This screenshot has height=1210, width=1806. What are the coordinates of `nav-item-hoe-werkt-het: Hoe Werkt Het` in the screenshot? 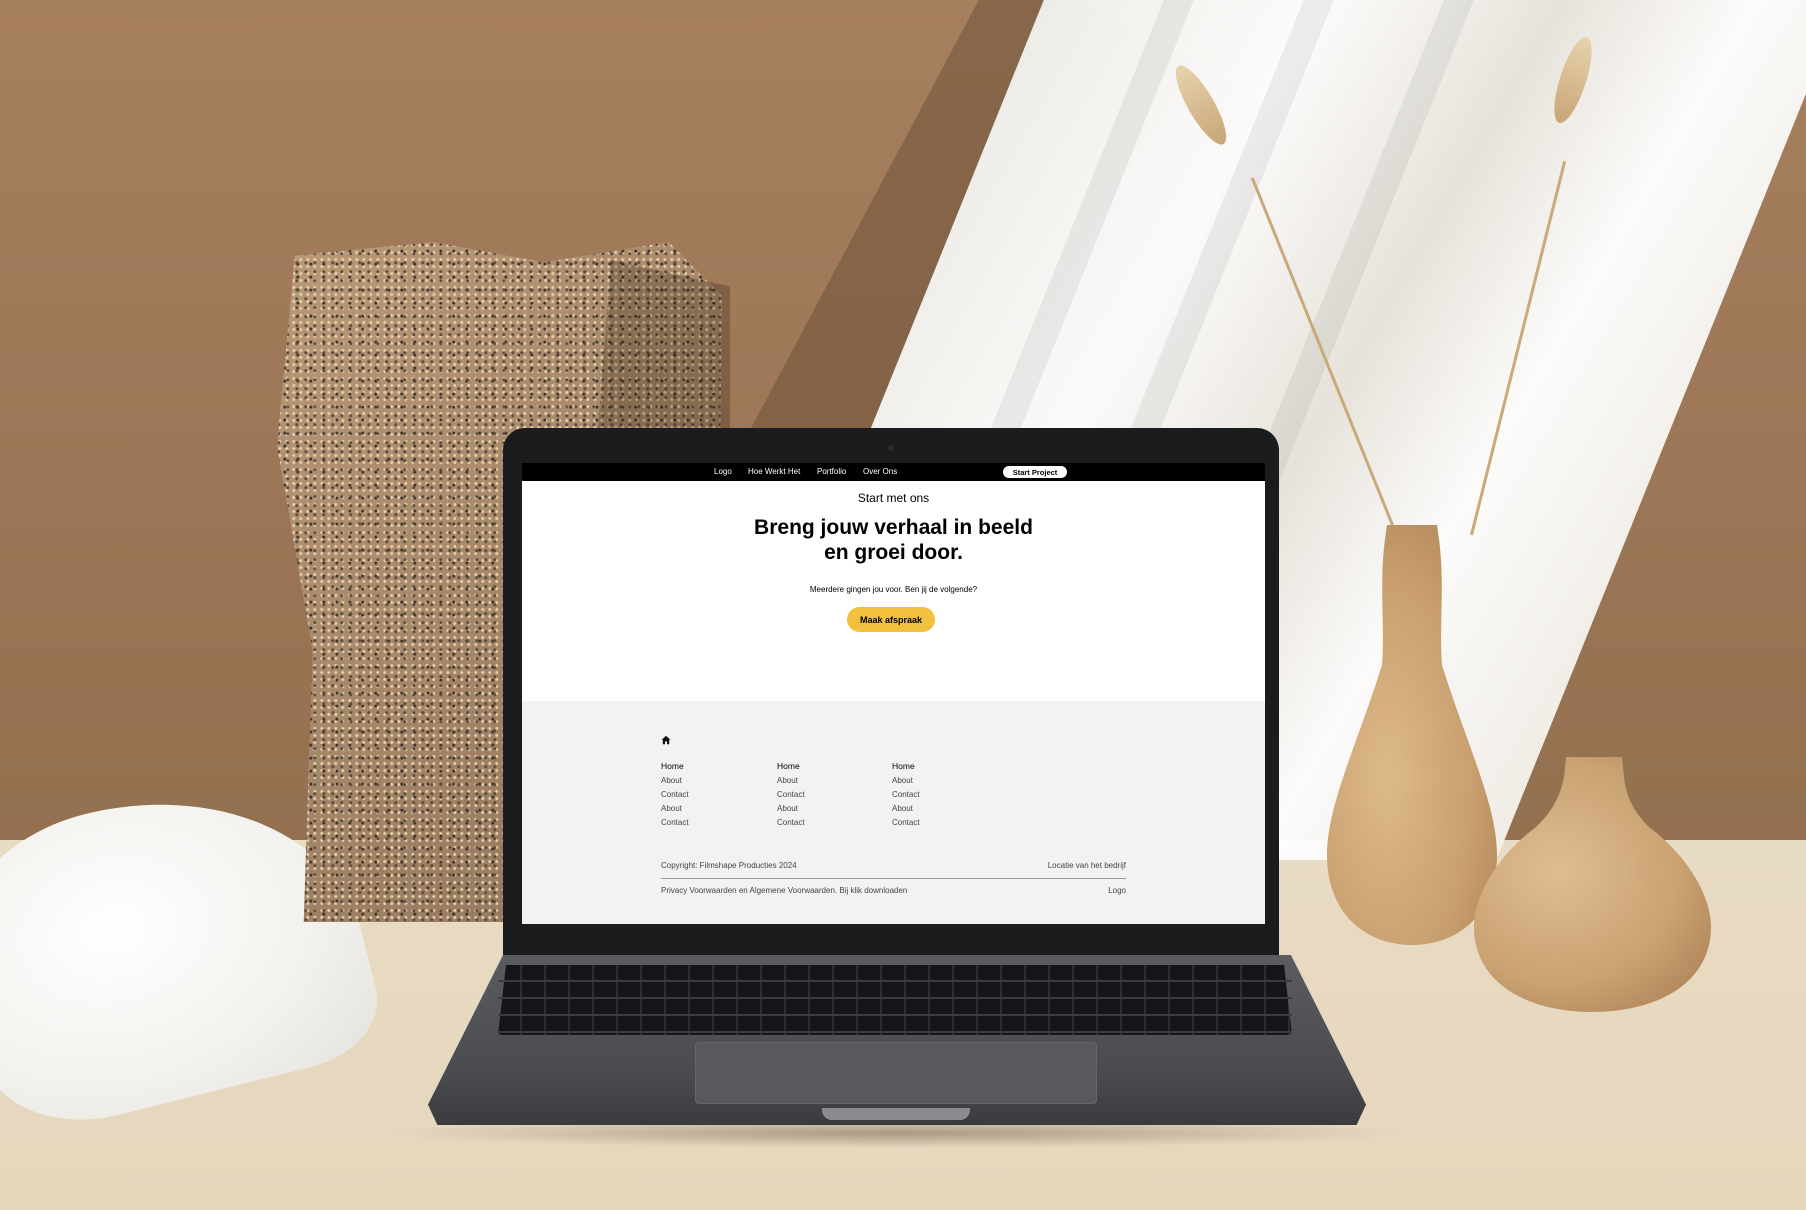 It's located at (774, 471).